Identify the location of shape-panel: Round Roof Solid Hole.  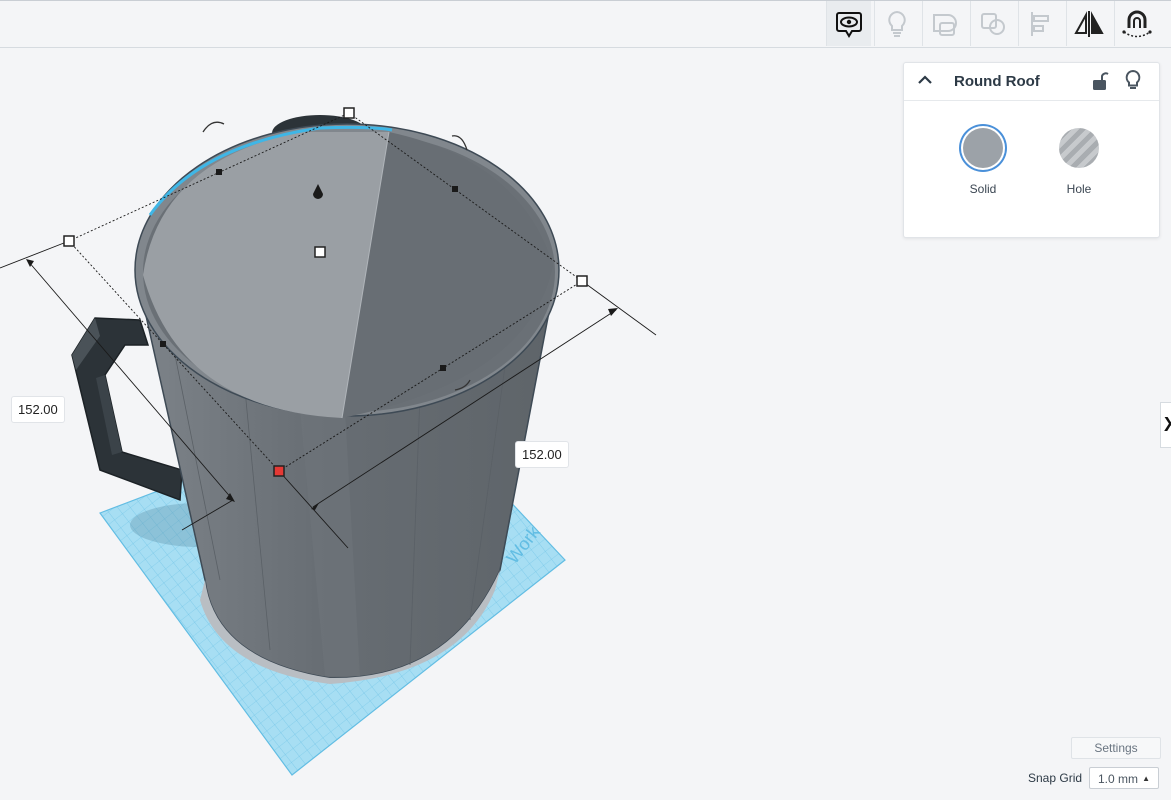
(1031, 150).